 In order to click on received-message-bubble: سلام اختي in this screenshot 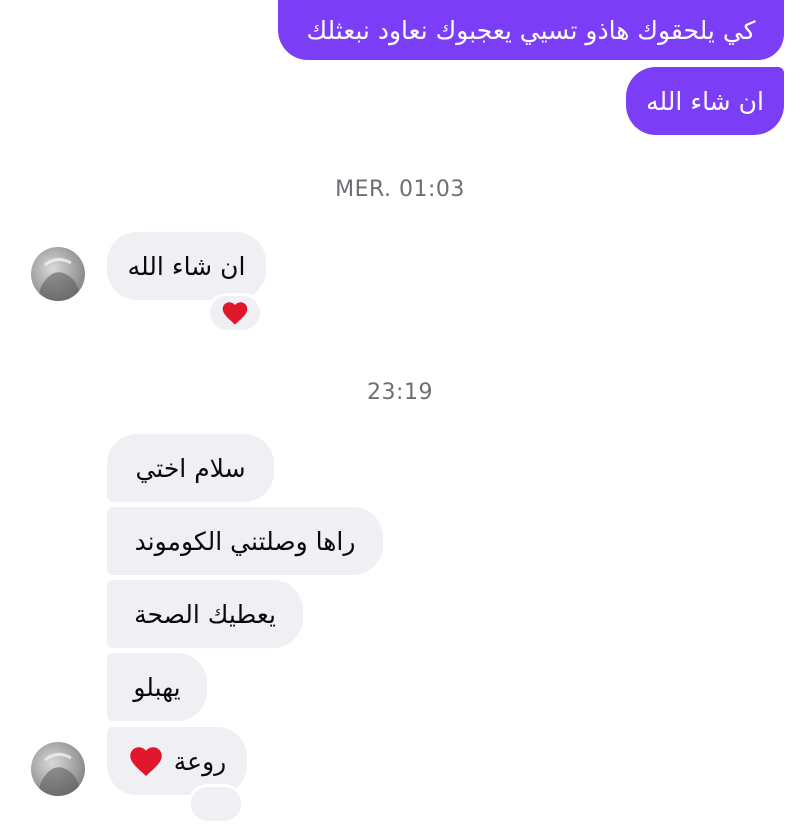, I will do `click(190, 468)`.